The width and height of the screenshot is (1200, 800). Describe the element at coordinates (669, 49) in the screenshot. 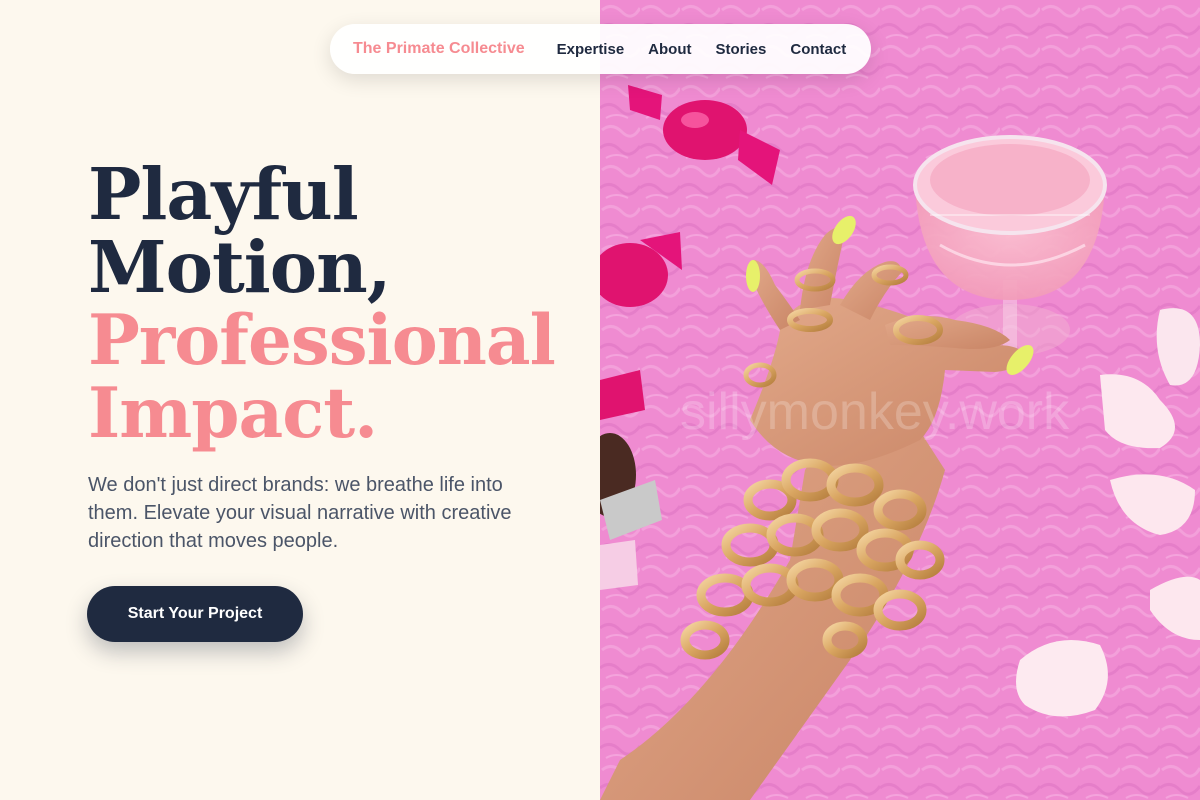

I see `nav-link-about: About` at that location.